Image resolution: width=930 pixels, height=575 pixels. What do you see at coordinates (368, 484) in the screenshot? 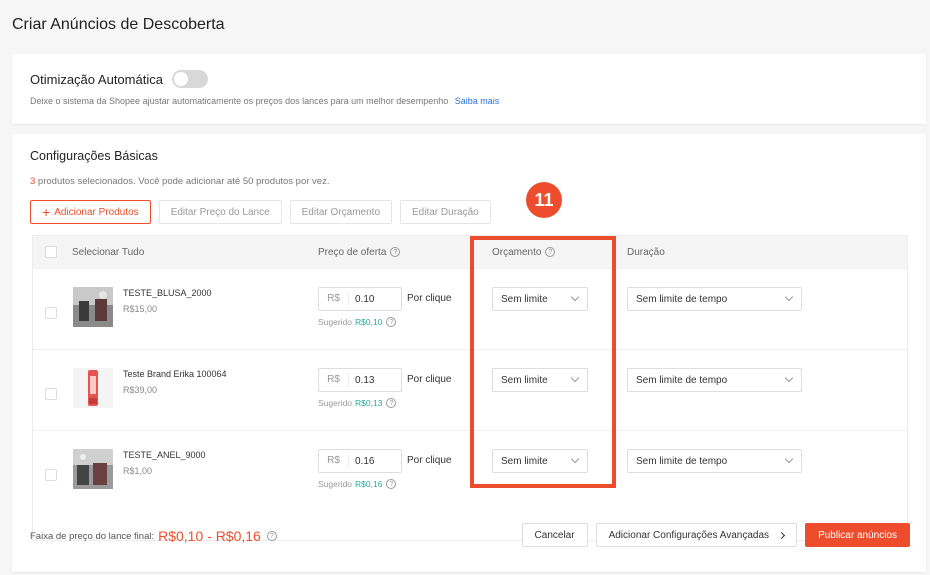
I see `suggested-value: R$0,16` at bounding box center [368, 484].